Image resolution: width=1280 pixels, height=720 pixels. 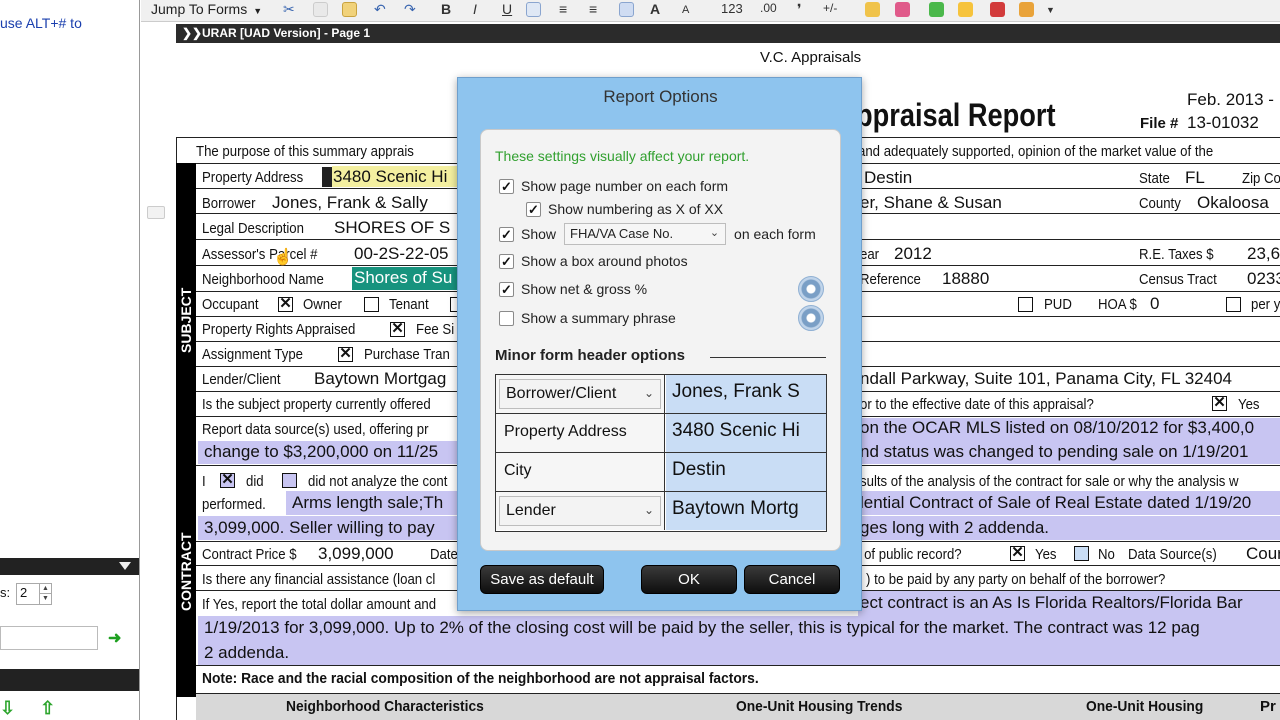 I want to click on lender-value: Baytown Mortgag, so click(x=380, y=379).